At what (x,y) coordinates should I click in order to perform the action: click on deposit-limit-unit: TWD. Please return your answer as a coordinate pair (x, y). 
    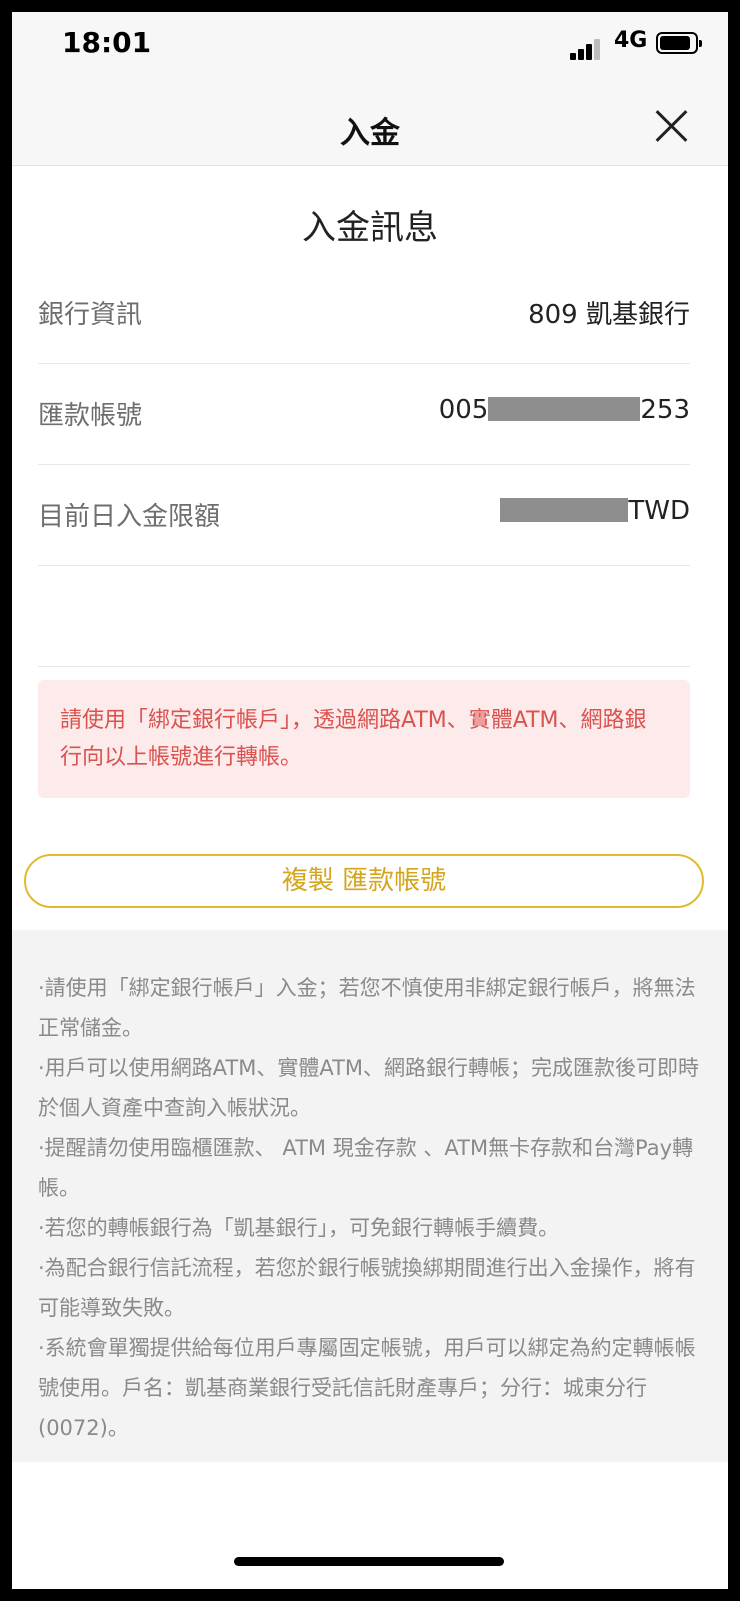
    Looking at the image, I should click on (659, 511).